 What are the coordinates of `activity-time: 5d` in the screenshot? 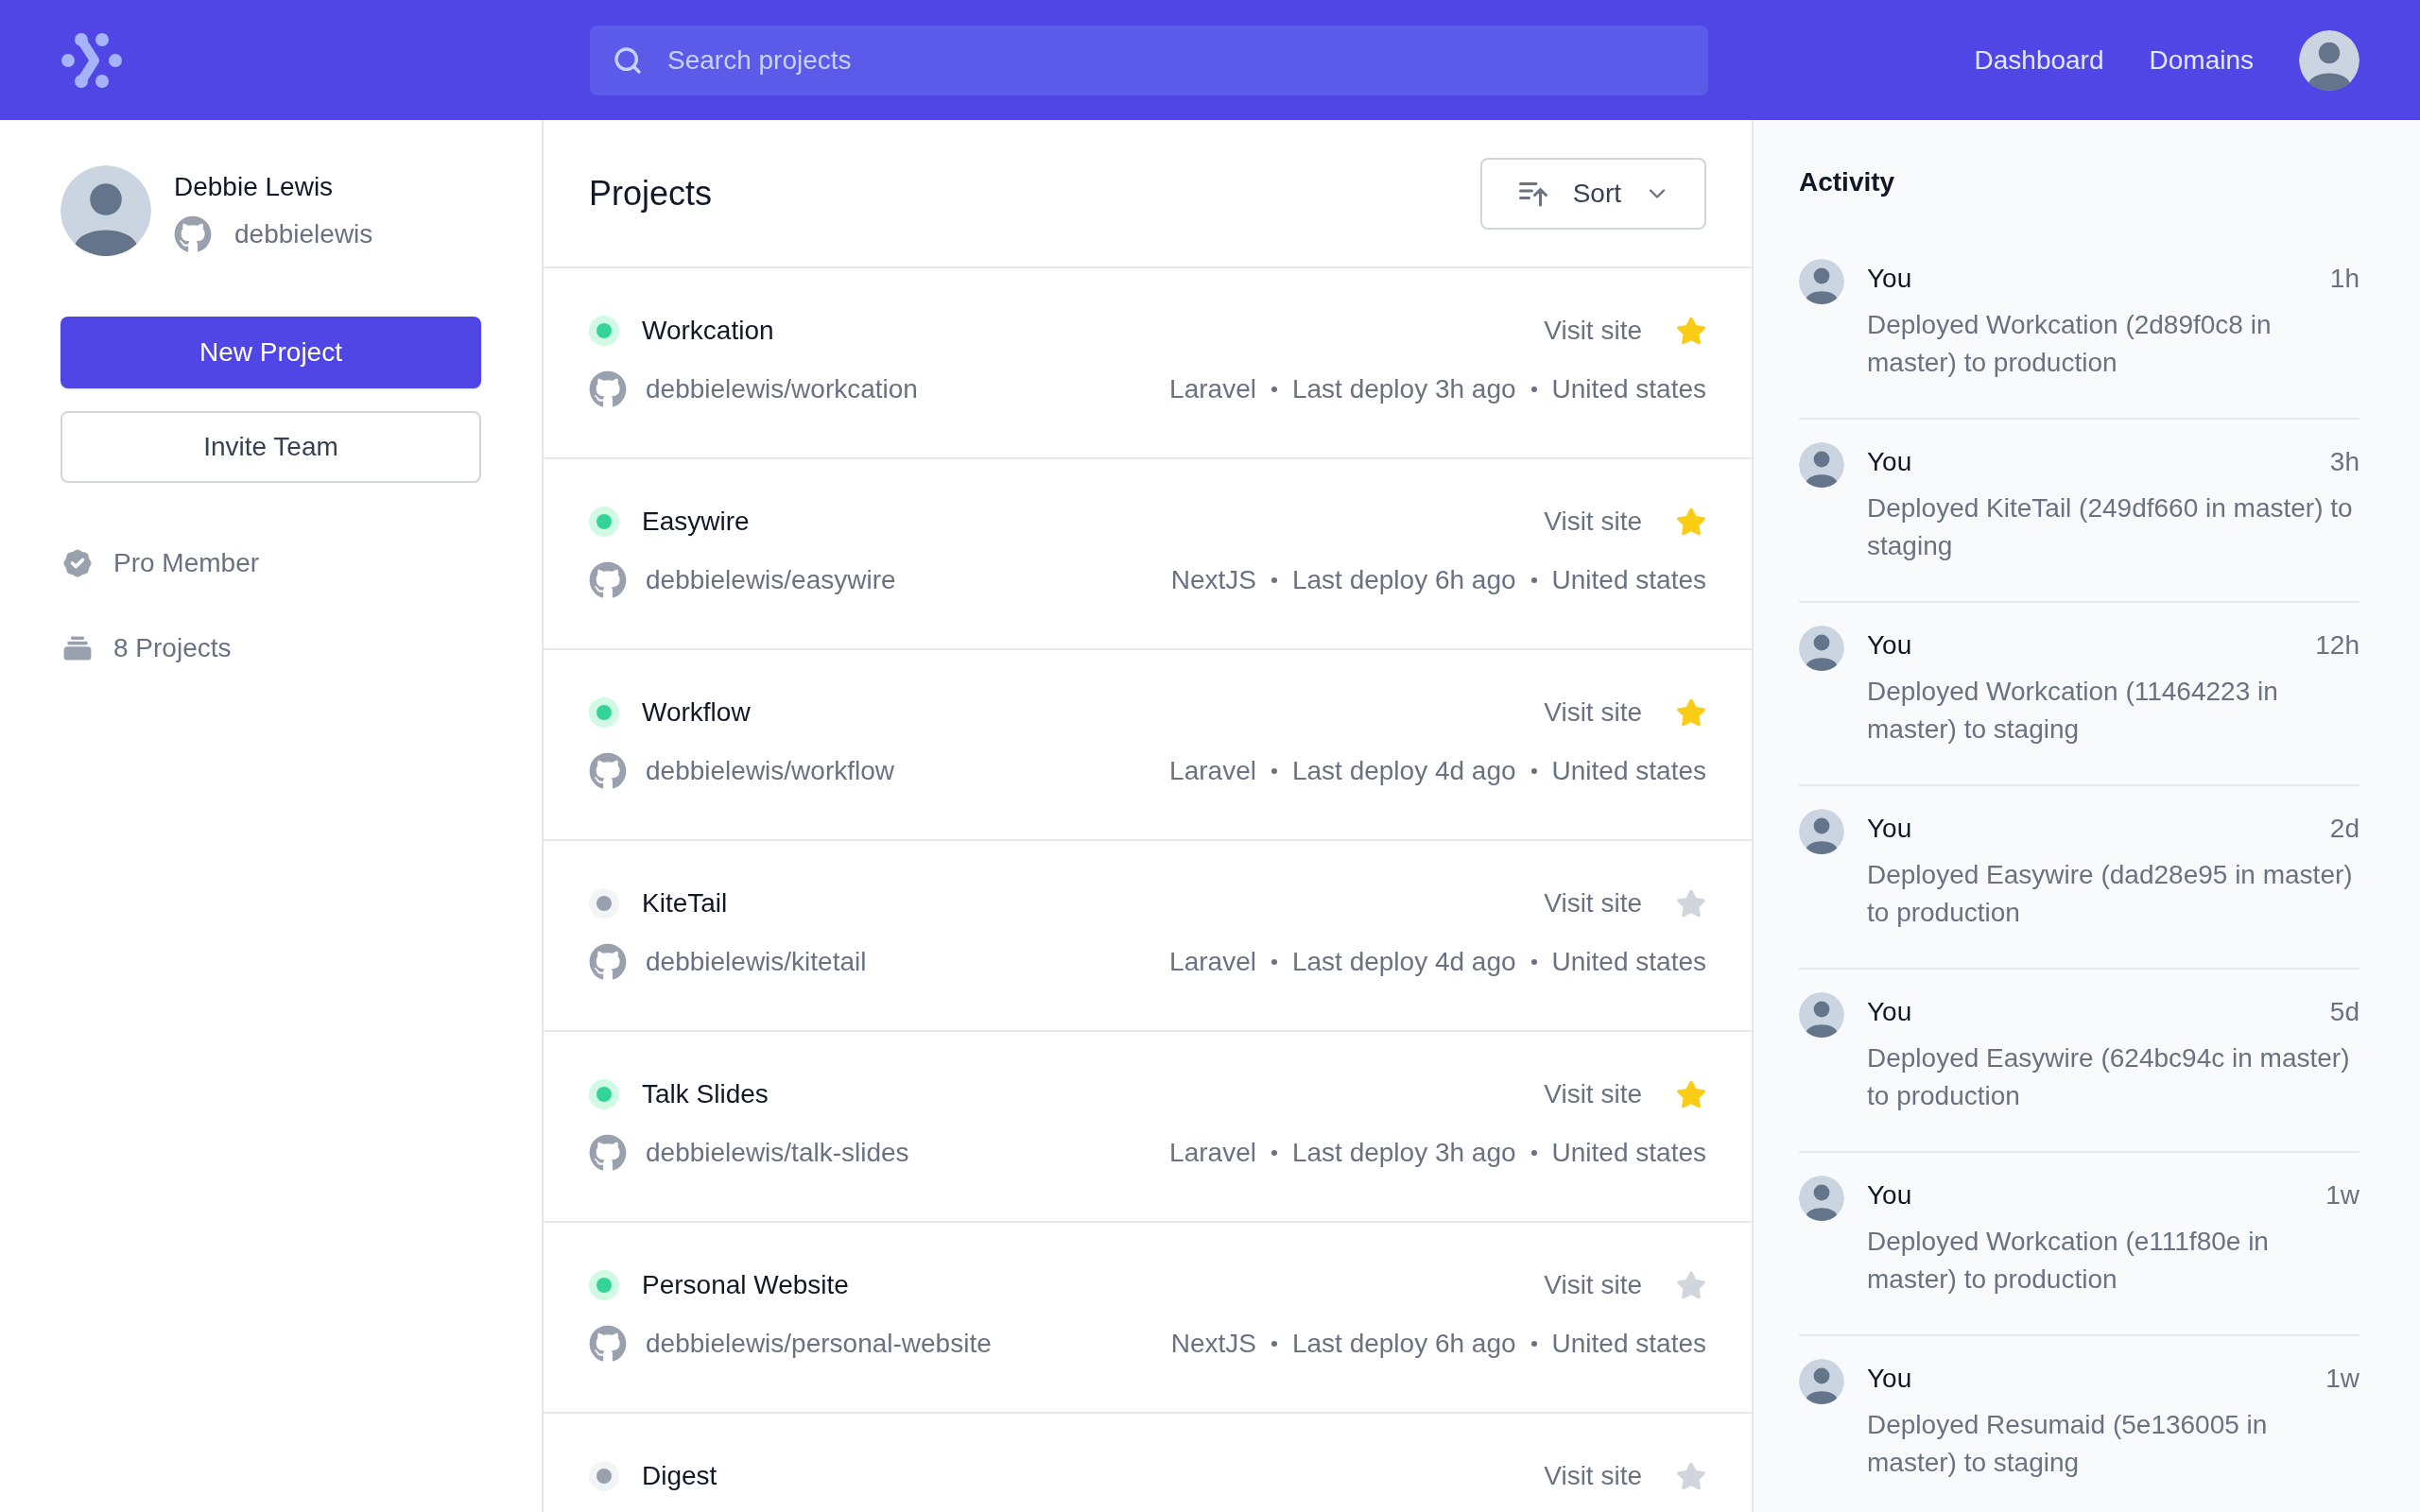 It's located at (2345, 1012).